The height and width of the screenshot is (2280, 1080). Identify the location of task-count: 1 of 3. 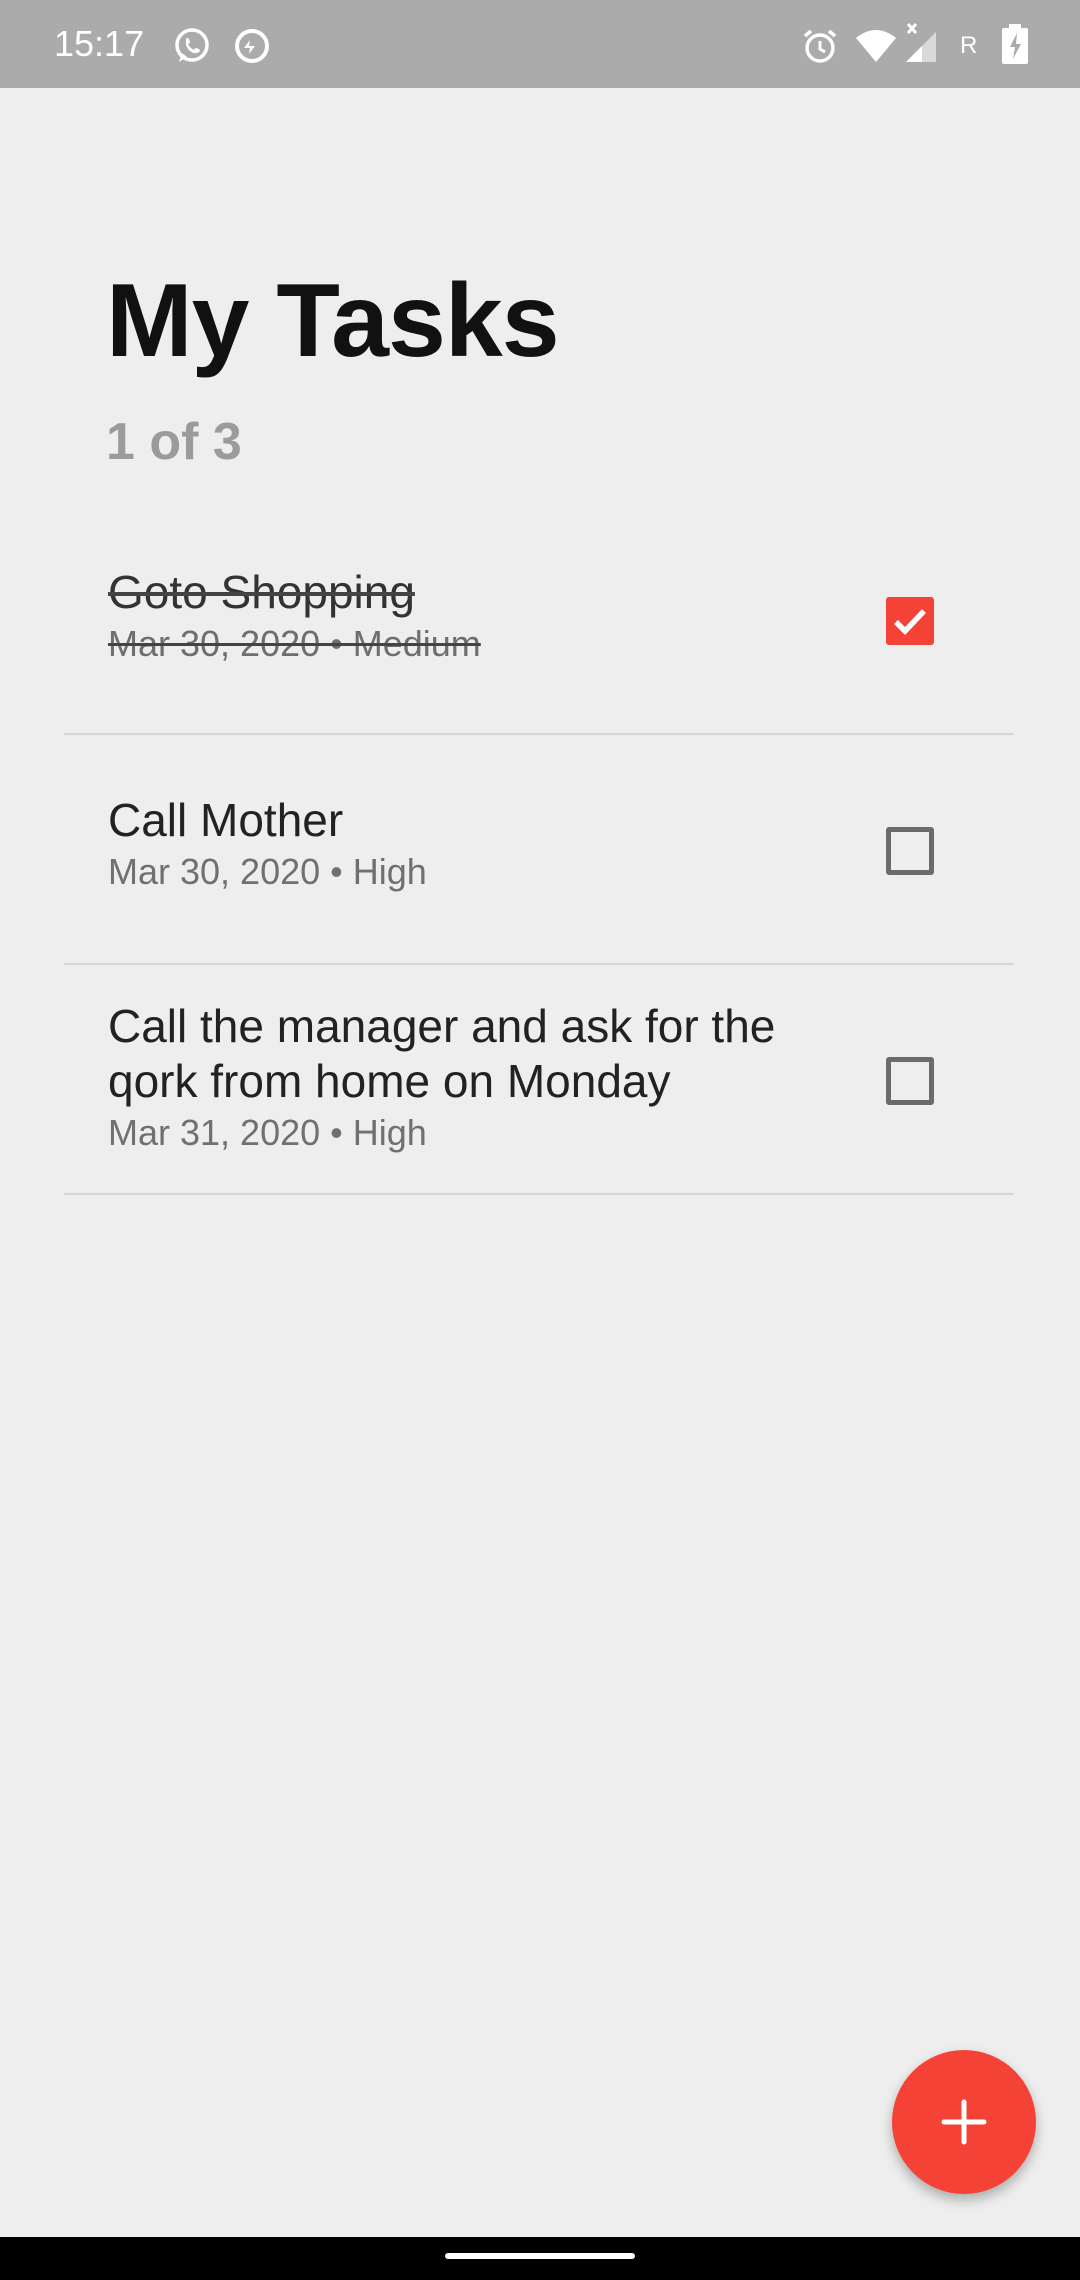
(174, 442).